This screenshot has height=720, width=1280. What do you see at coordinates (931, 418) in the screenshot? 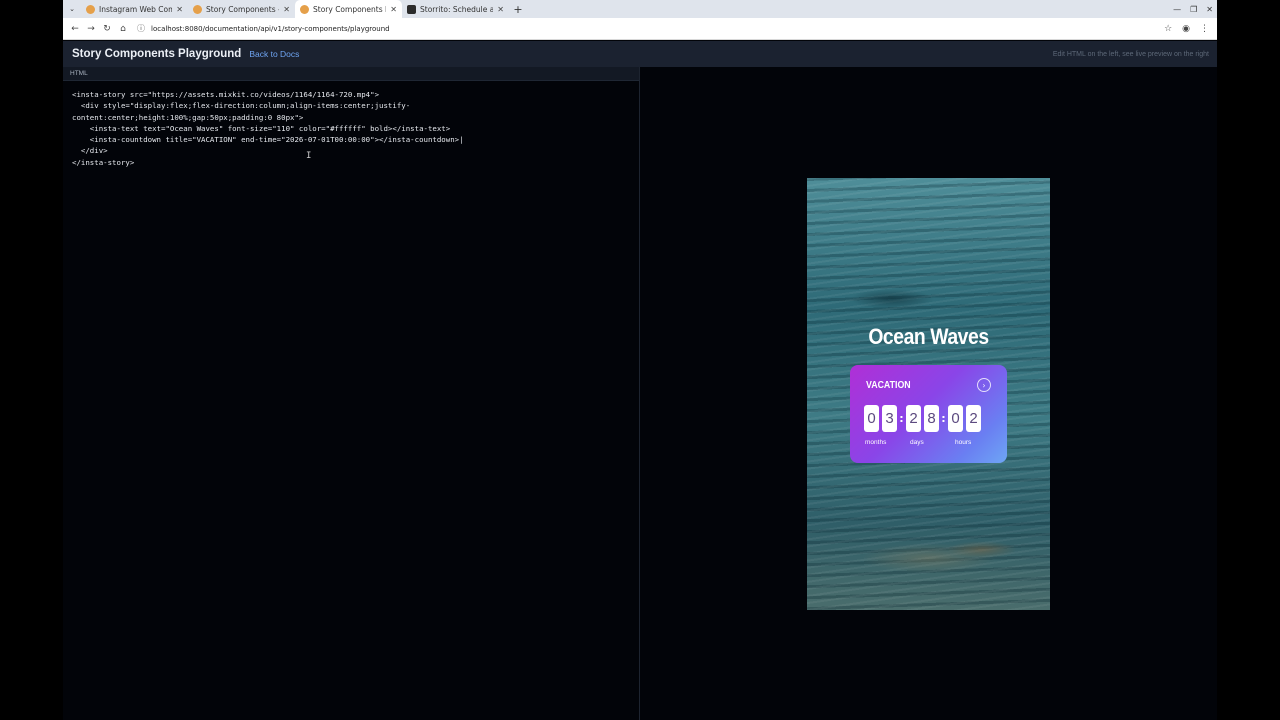
I see `digit: 8` at bounding box center [931, 418].